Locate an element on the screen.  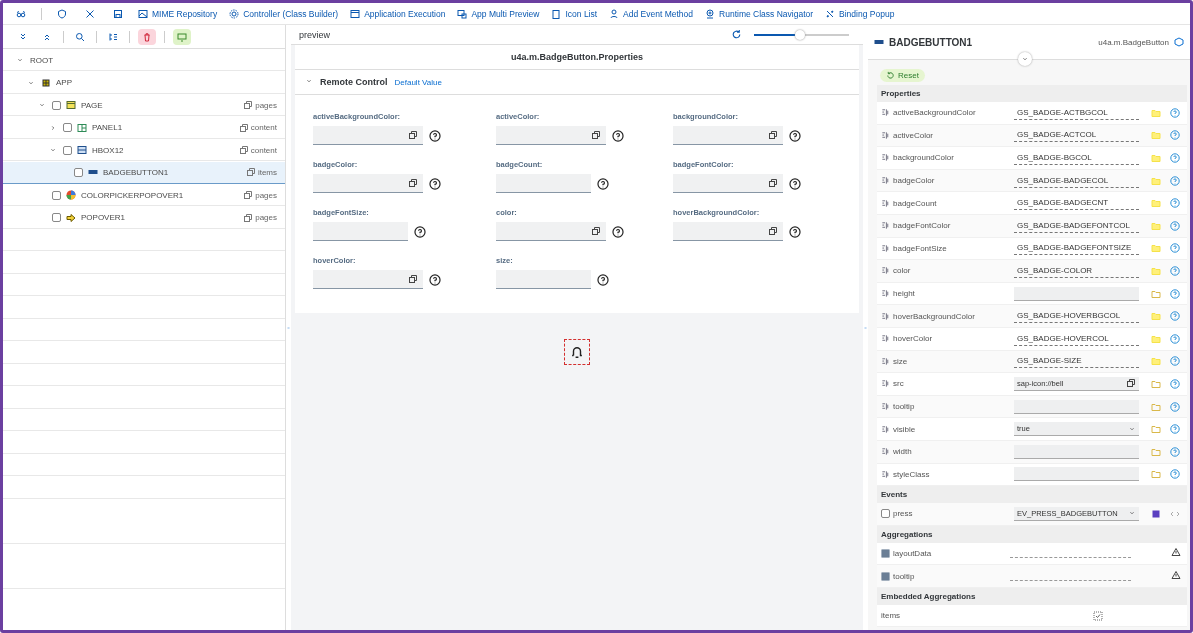
property-name: badgeCount is located at coordinates (915, 203).